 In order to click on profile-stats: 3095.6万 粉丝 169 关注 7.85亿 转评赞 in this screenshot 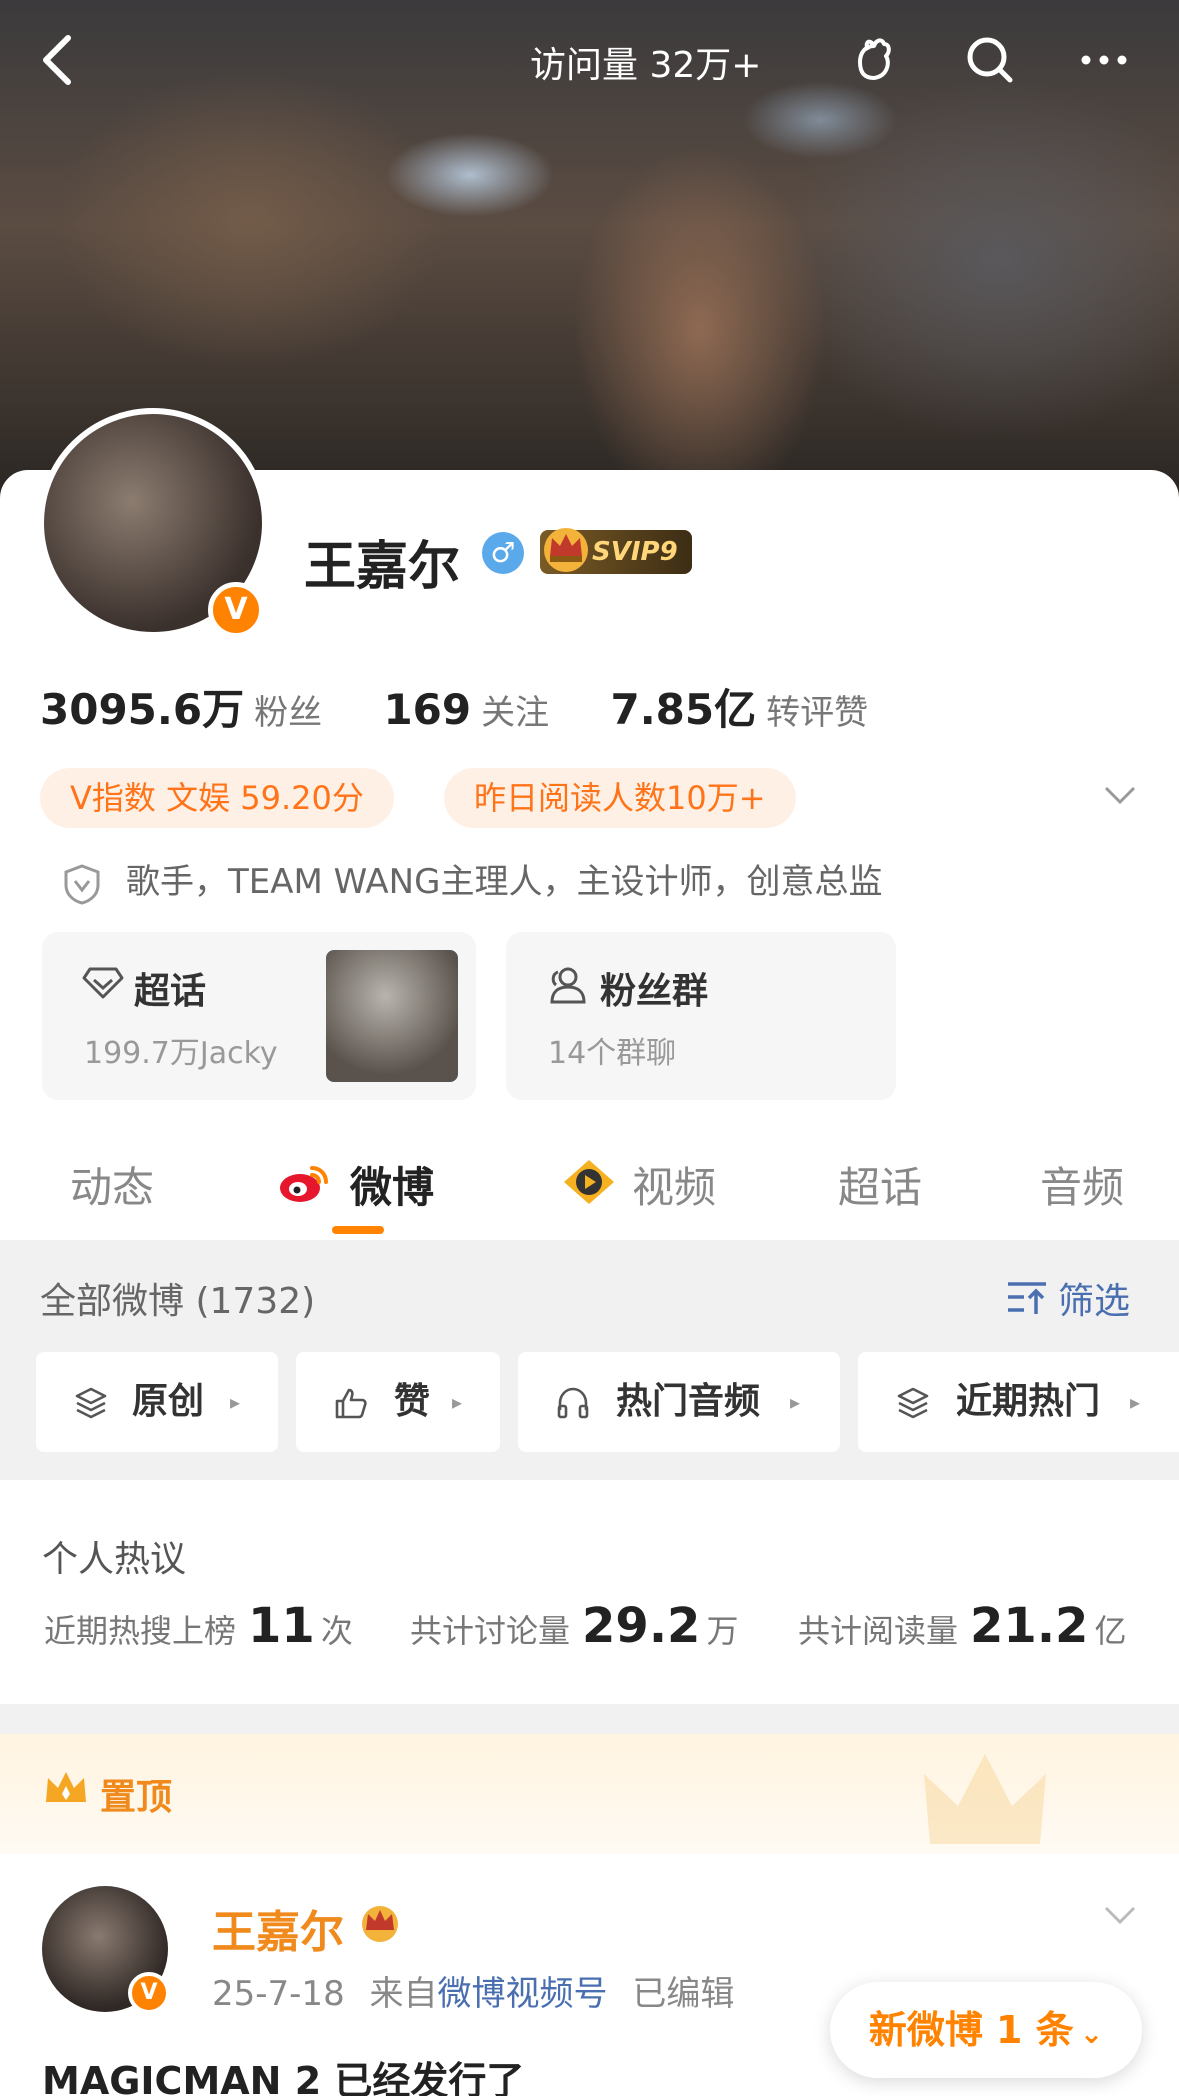, I will do `click(478, 706)`.